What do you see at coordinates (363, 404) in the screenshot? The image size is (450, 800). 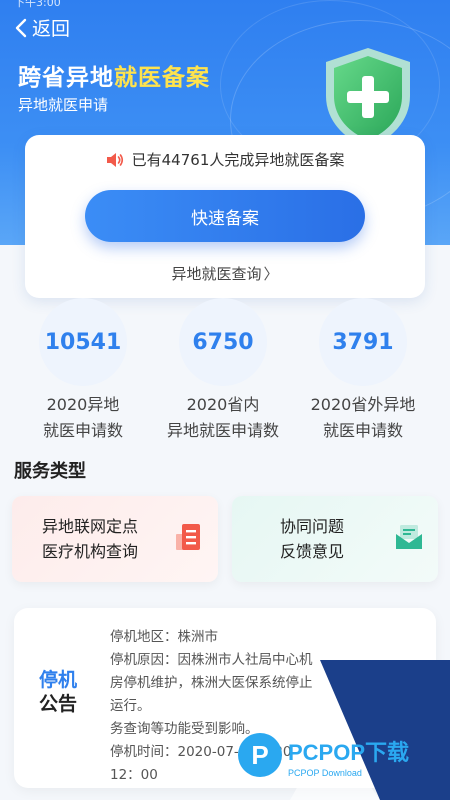 I see `stat-label-line: 2020省外异地` at bounding box center [363, 404].